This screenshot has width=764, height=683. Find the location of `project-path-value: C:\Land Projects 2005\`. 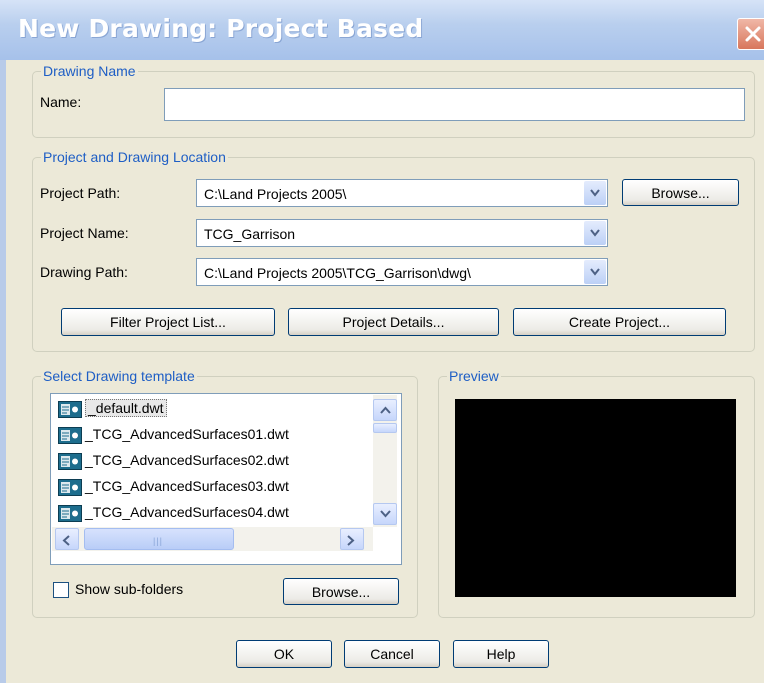

project-path-value: C:\Land Projects 2005\ is located at coordinates (275, 194).